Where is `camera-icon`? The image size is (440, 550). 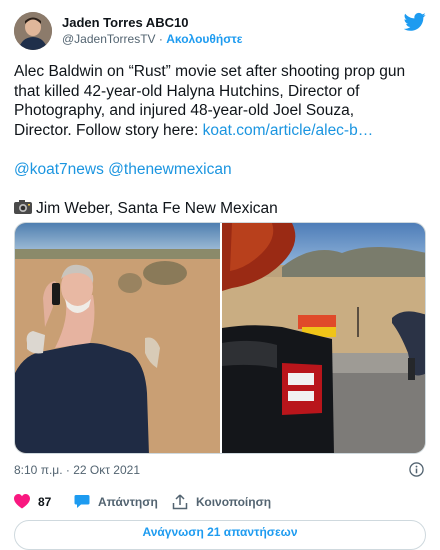 camera-icon is located at coordinates (23, 206).